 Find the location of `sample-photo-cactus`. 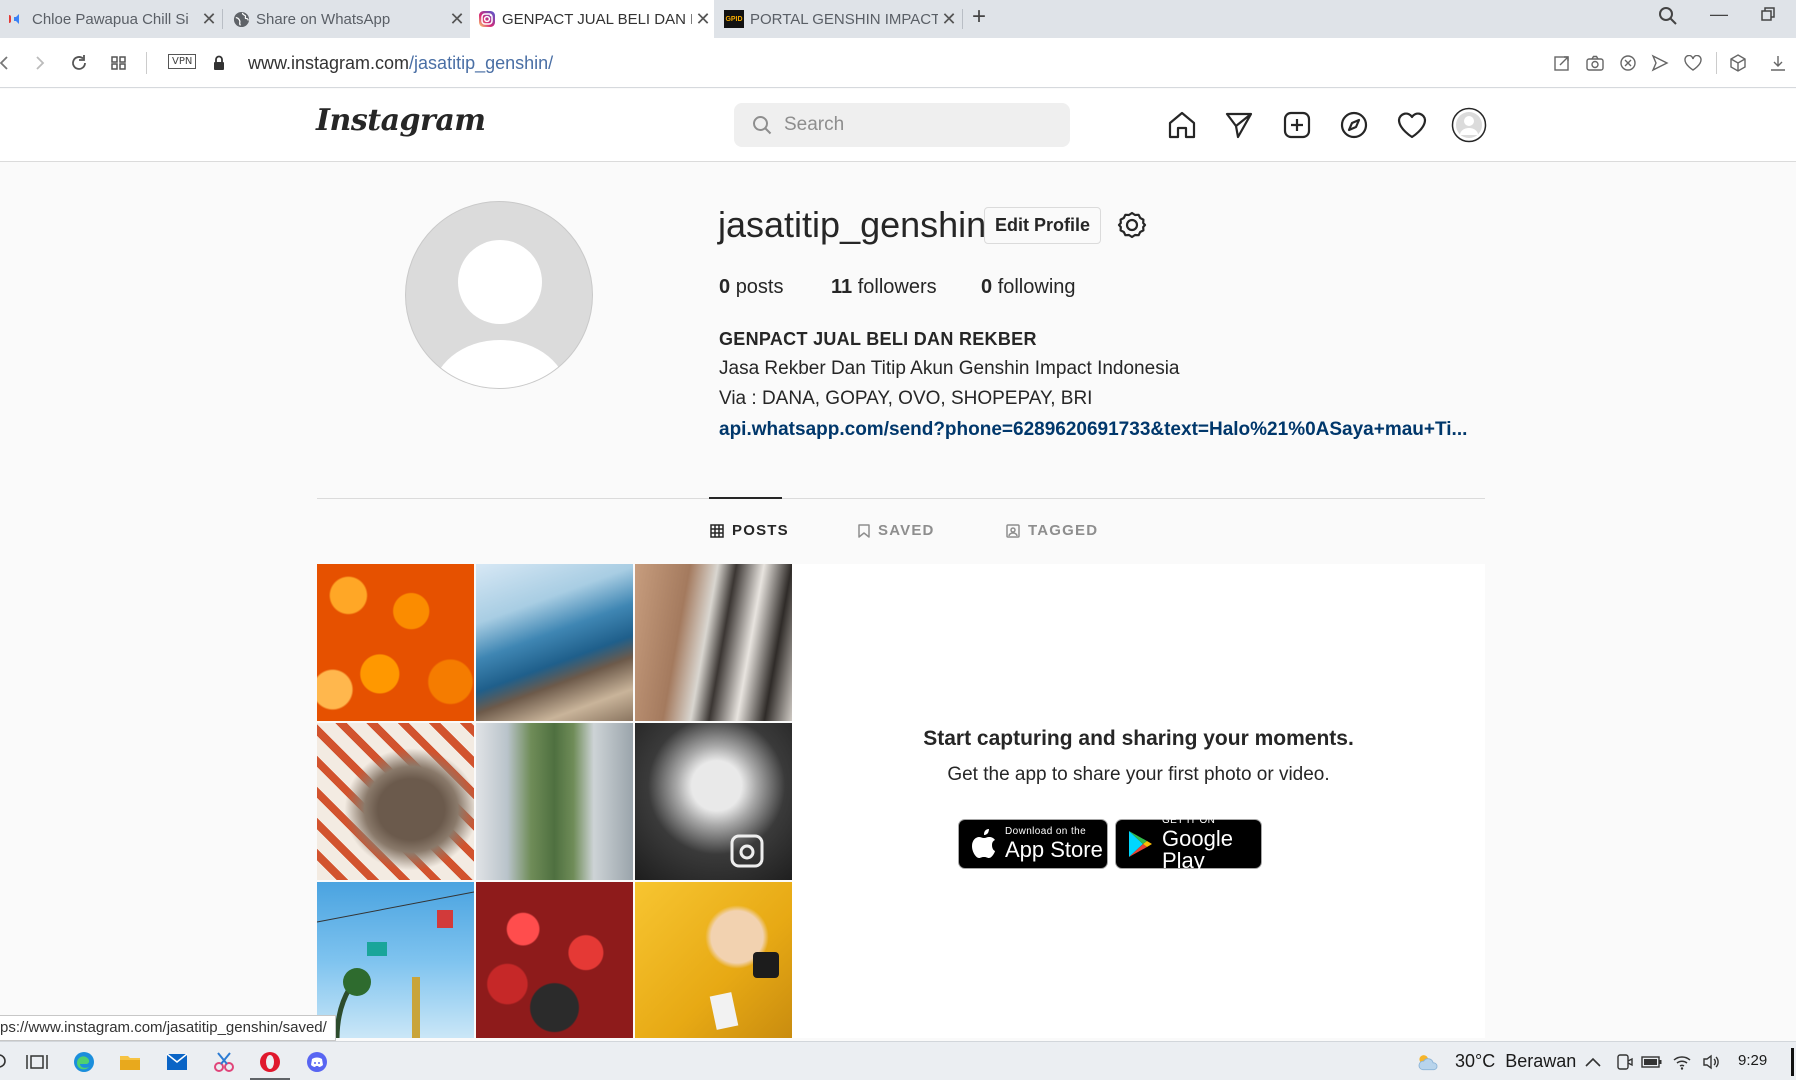

sample-photo-cactus is located at coordinates (554, 801).